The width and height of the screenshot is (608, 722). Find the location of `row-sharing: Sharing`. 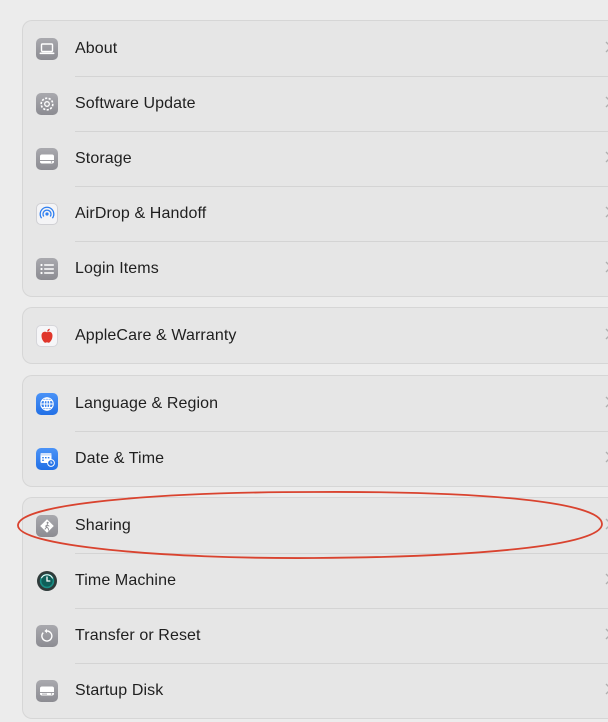

row-sharing: Sharing is located at coordinates (315, 525).